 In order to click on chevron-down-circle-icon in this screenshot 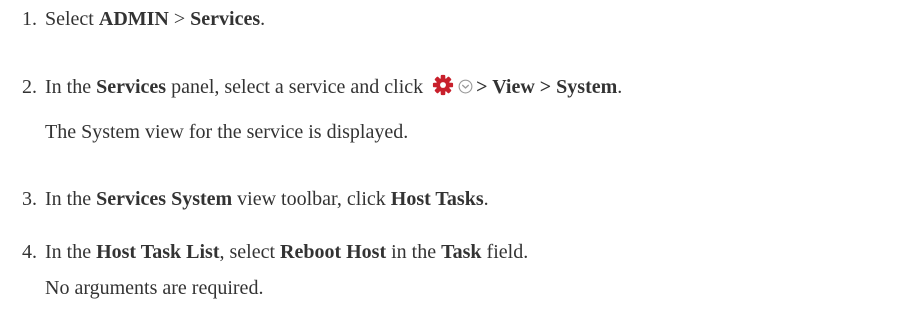, I will do `click(465, 86)`.